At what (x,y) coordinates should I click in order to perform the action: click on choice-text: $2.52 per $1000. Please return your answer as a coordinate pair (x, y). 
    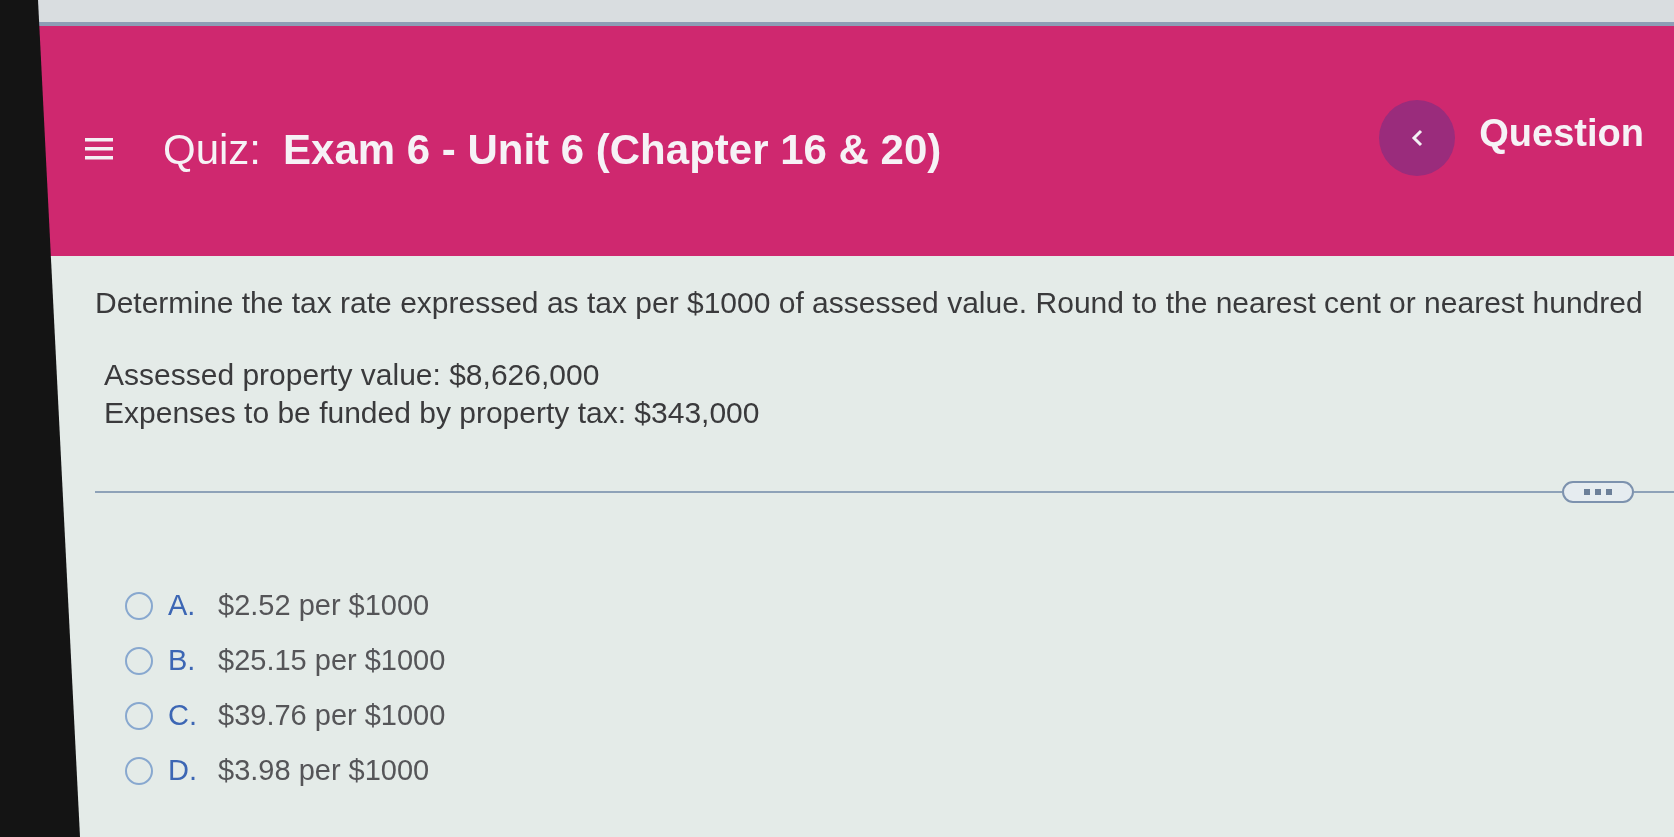
    Looking at the image, I should click on (324, 606).